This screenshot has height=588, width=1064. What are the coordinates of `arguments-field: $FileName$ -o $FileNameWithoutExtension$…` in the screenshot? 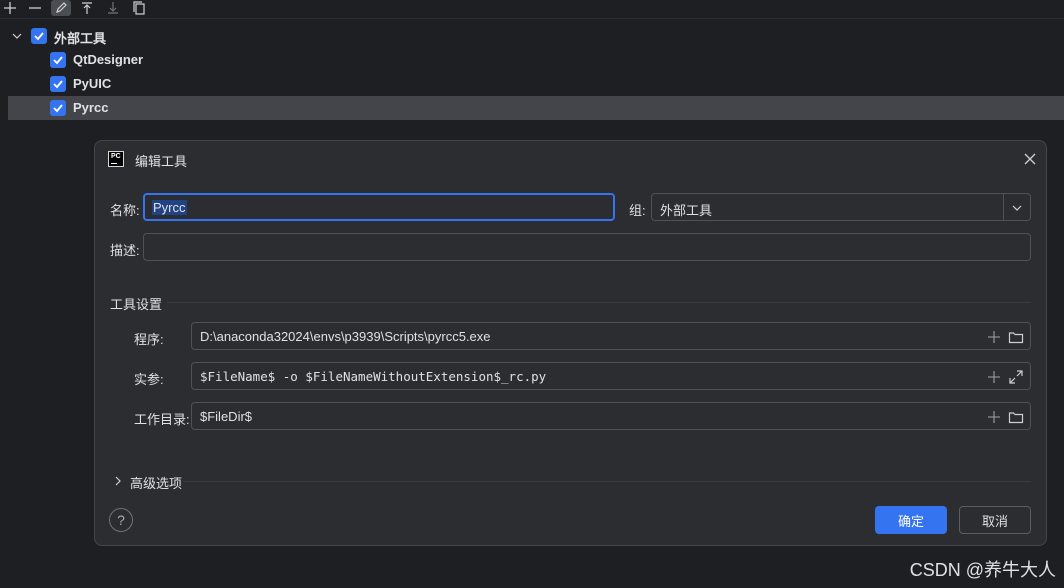 It's located at (611, 376).